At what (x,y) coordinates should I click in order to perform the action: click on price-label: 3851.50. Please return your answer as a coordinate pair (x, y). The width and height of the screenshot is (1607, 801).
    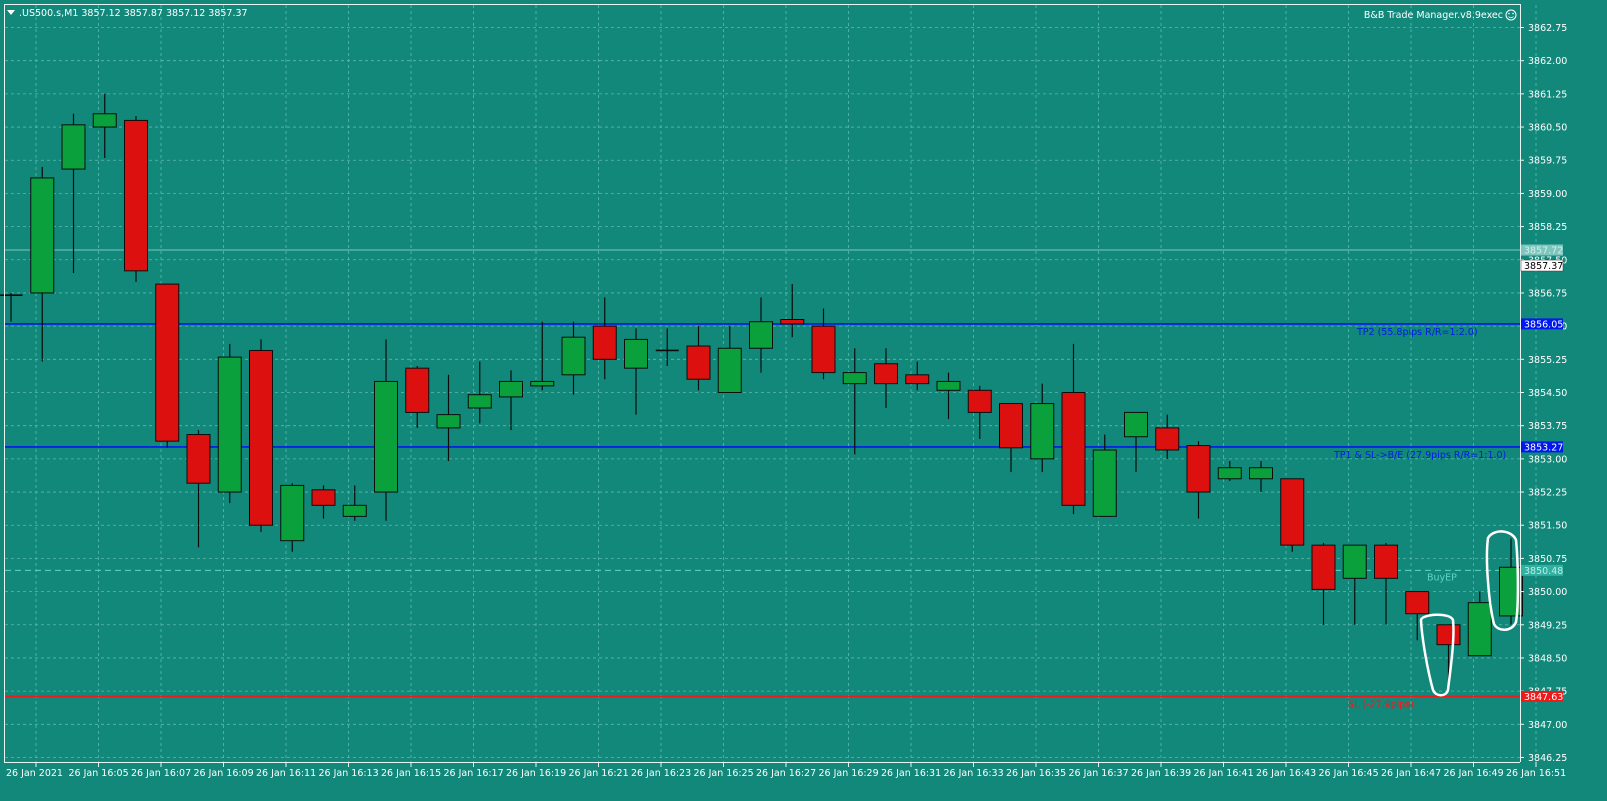
    Looking at the image, I should click on (1547, 526).